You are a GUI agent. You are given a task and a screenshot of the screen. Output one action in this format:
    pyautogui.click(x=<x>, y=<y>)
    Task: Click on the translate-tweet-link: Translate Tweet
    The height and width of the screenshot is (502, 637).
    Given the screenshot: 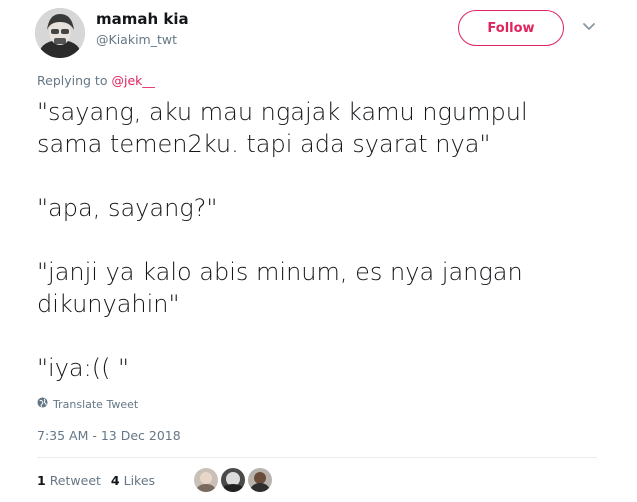 What is the action you would take?
    pyautogui.click(x=87, y=404)
    